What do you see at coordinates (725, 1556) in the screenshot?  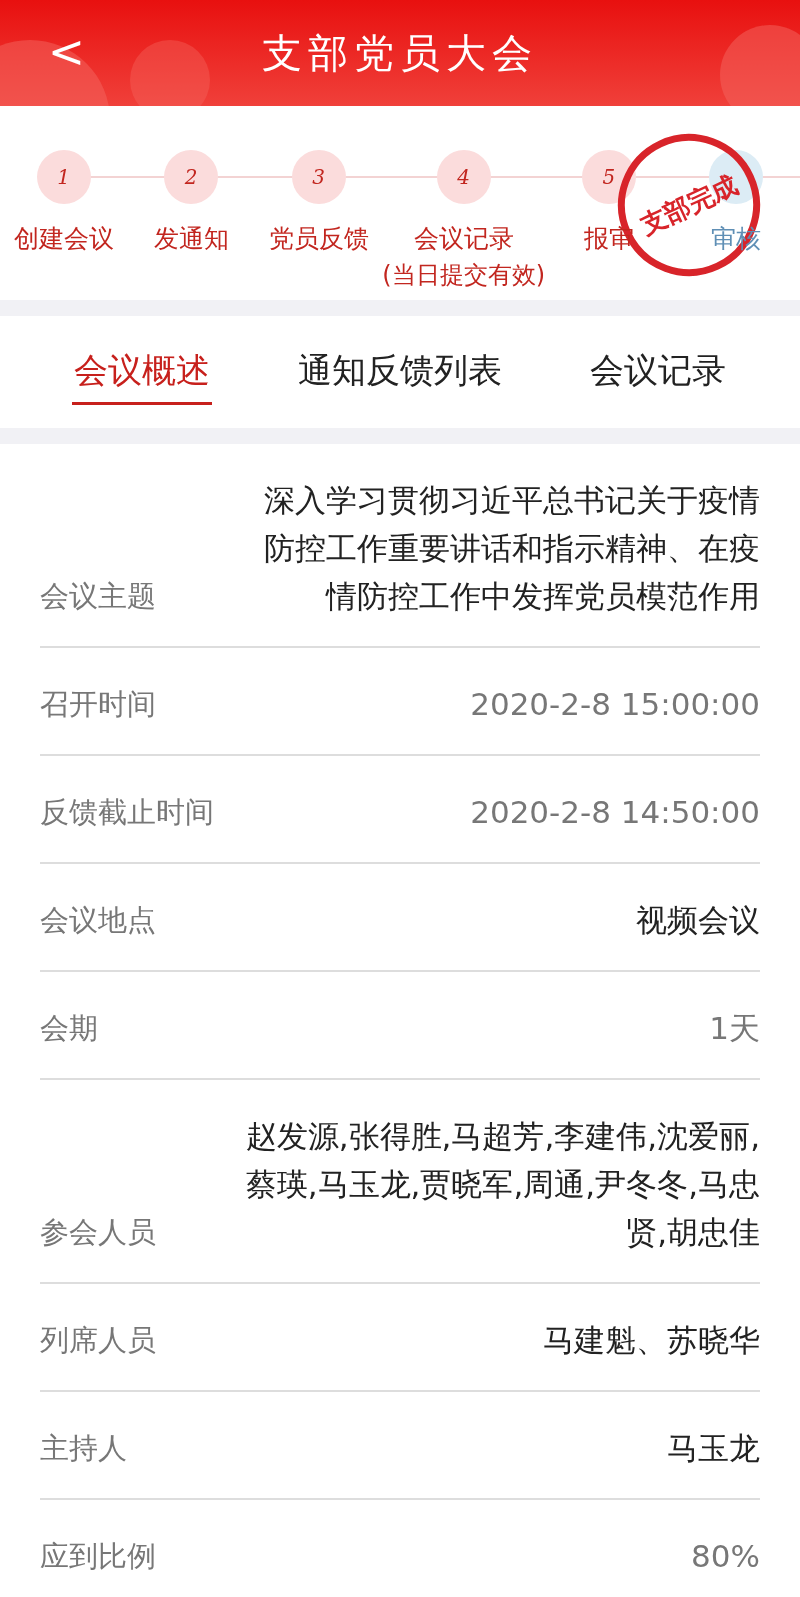 I see `field-value: 80%` at bounding box center [725, 1556].